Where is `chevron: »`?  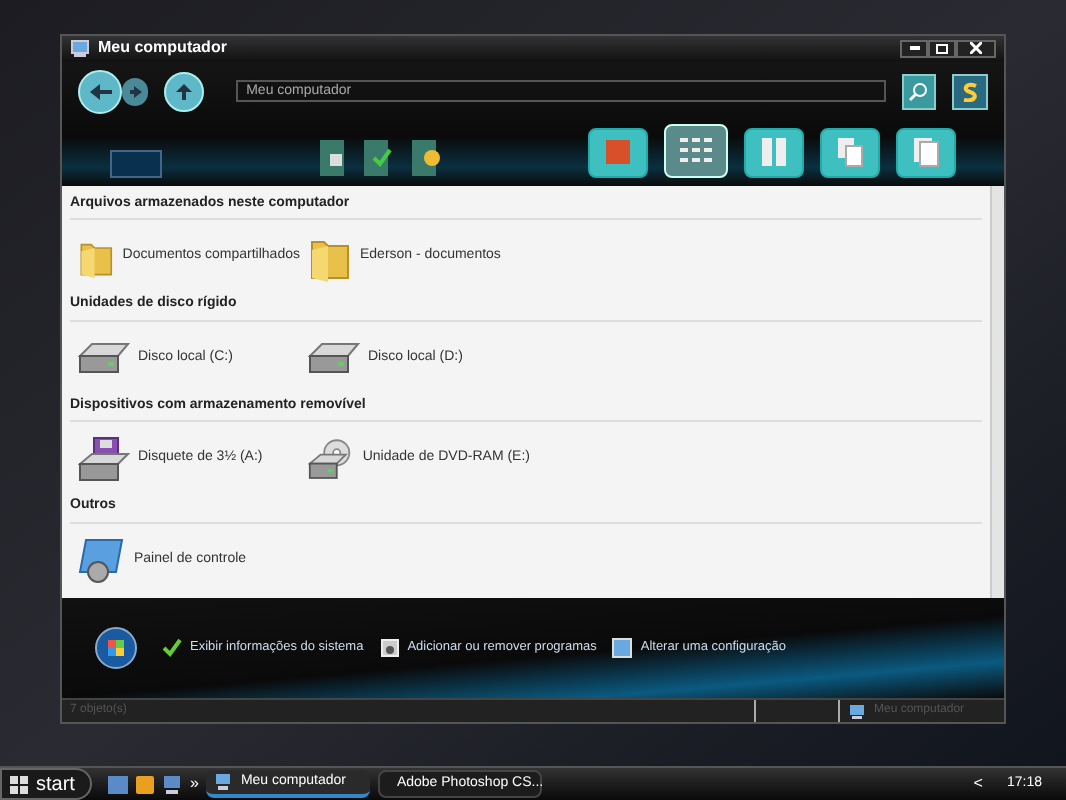
chevron: » is located at coordinates (194, 784).